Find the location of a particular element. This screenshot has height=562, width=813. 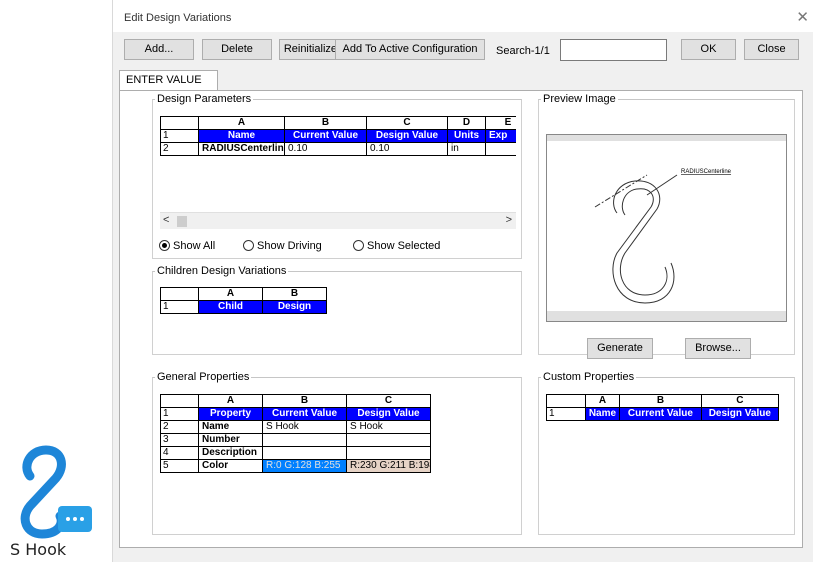

tab-enter-value: ENTER VALUE is located at coordinates (168, 80).